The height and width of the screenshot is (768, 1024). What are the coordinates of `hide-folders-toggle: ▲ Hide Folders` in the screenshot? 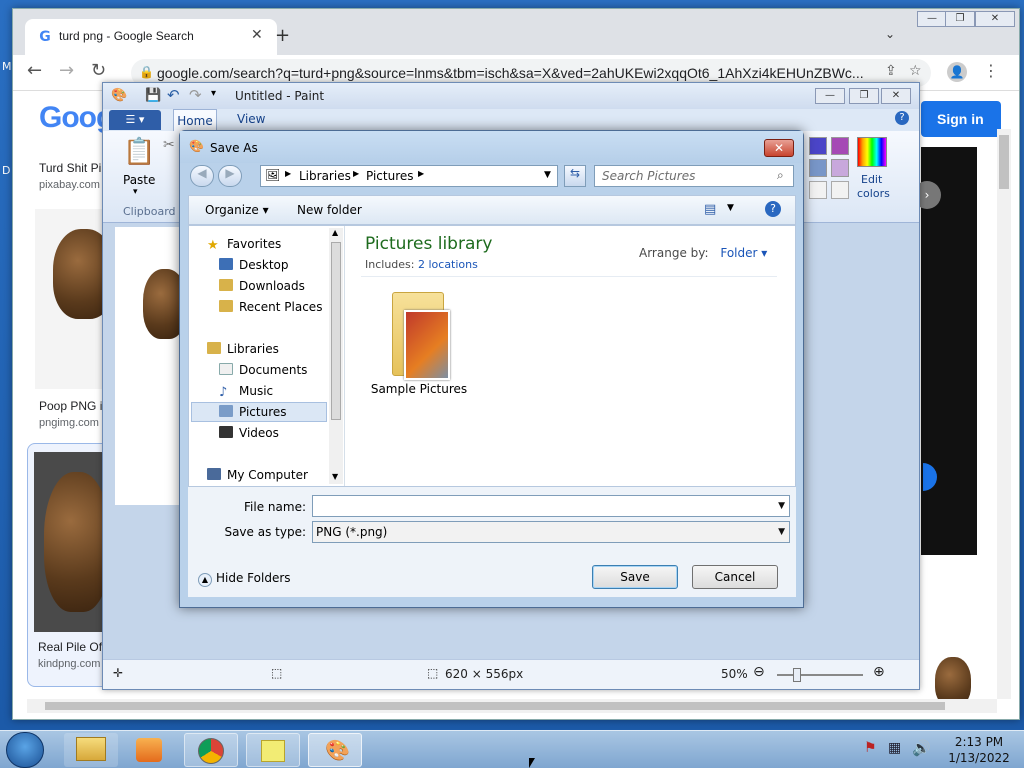 It's located at (244, 579).